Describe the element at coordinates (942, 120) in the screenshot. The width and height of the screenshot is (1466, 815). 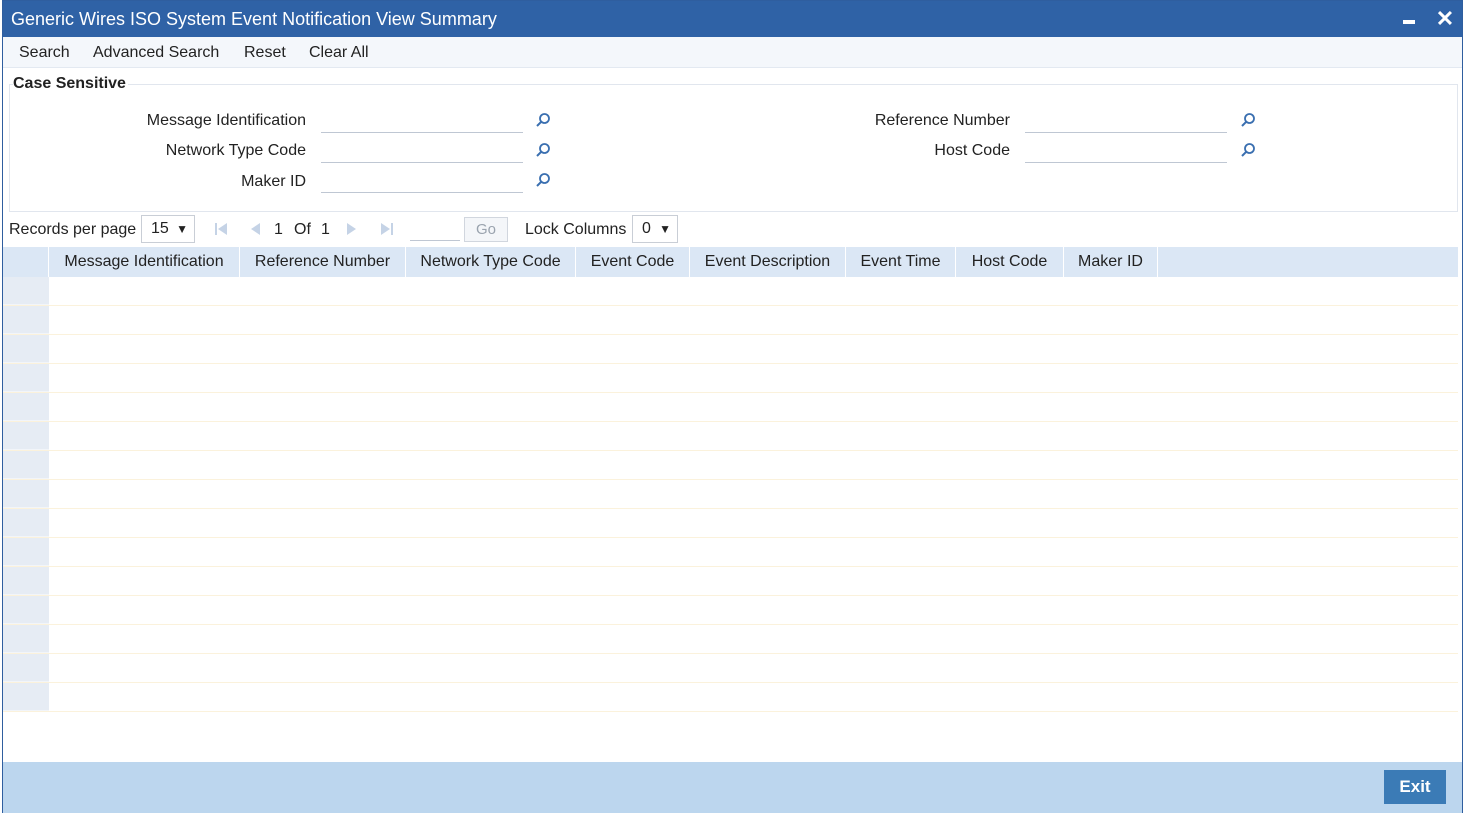
I see `reference-number-label: Reference Number` at that location.